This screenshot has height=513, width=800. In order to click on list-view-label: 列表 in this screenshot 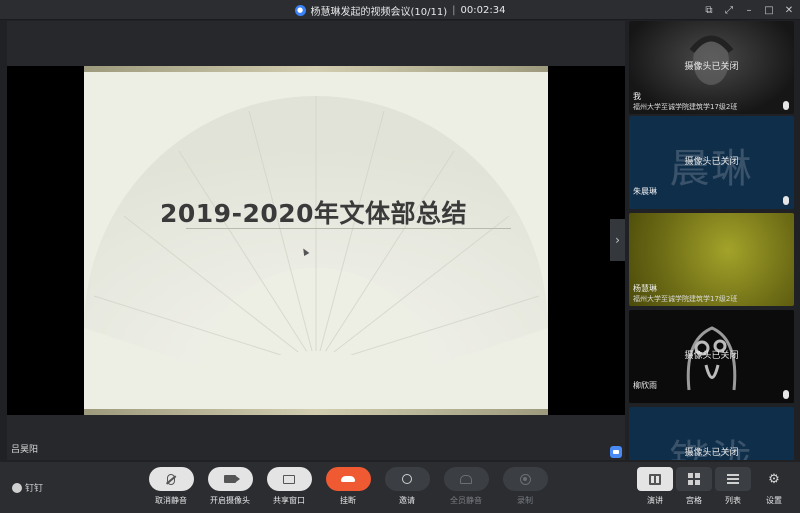, I will do `click(733, 500)`.